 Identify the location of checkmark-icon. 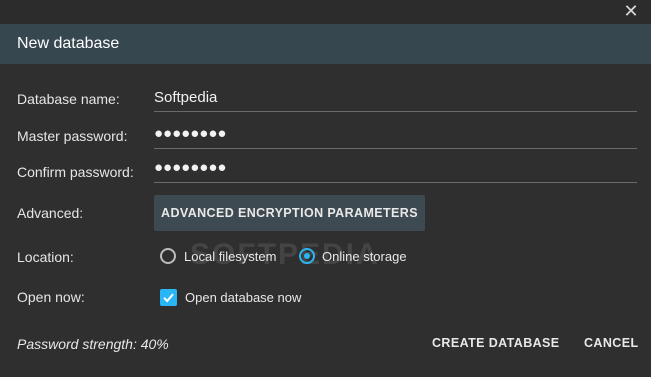
(168, 298).